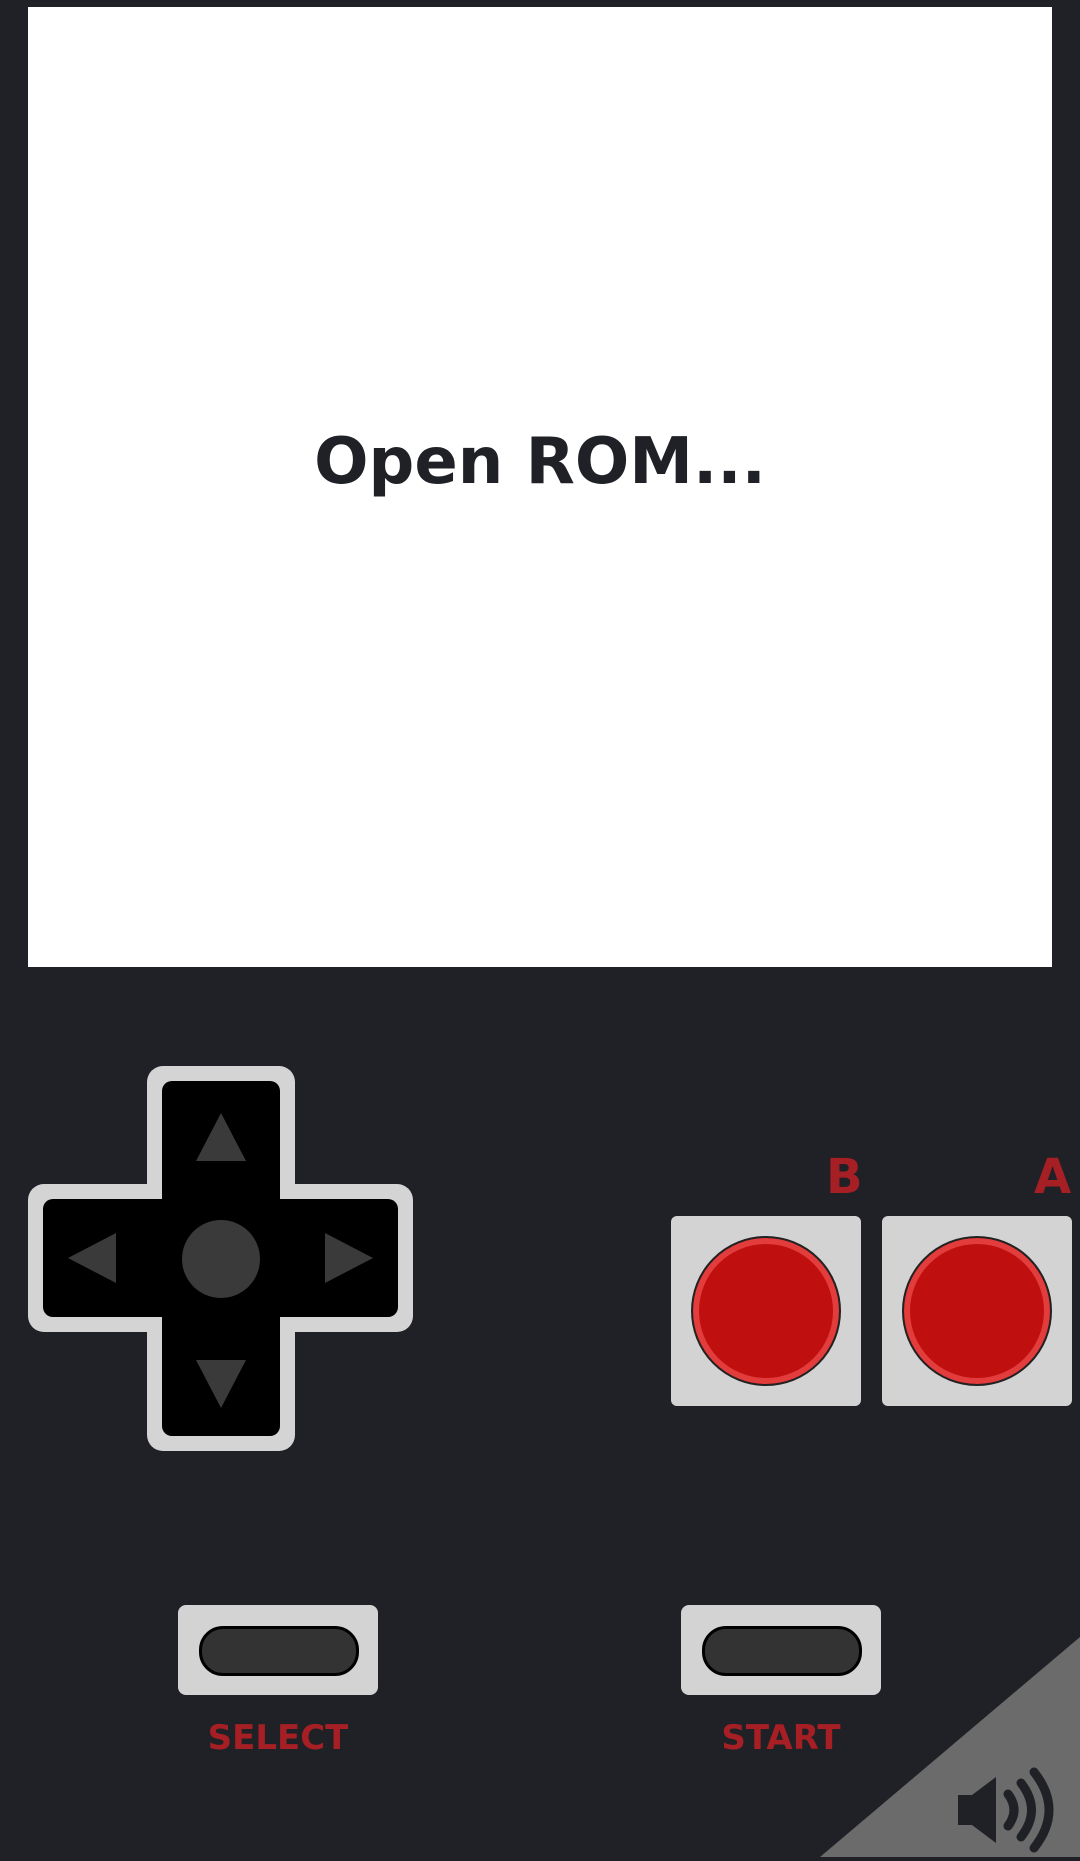 This screenshot has width=1080, height=1861. Describe the element at coordinates (278, 1738) in the screenshot. I see `select-label: SELECT` at that location.